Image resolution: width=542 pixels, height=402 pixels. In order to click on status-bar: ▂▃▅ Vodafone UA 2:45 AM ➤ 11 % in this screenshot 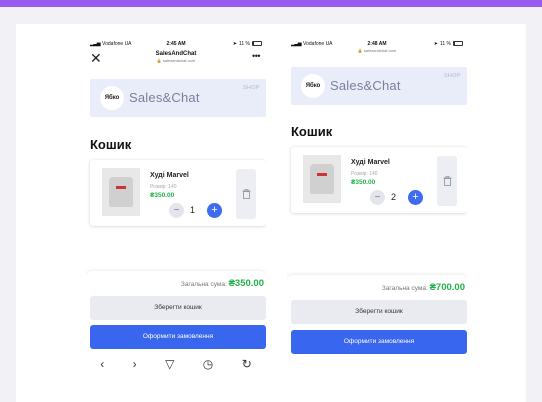, I will do `click(176, 43)`.